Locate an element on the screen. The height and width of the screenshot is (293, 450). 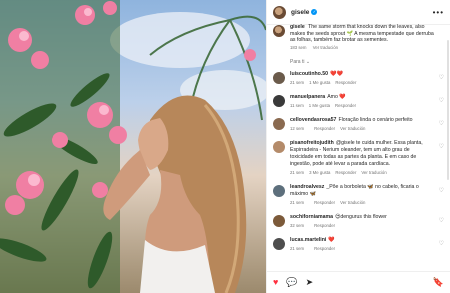
comment-likes: 3 Me gusta is located at coordinates (319, 172).